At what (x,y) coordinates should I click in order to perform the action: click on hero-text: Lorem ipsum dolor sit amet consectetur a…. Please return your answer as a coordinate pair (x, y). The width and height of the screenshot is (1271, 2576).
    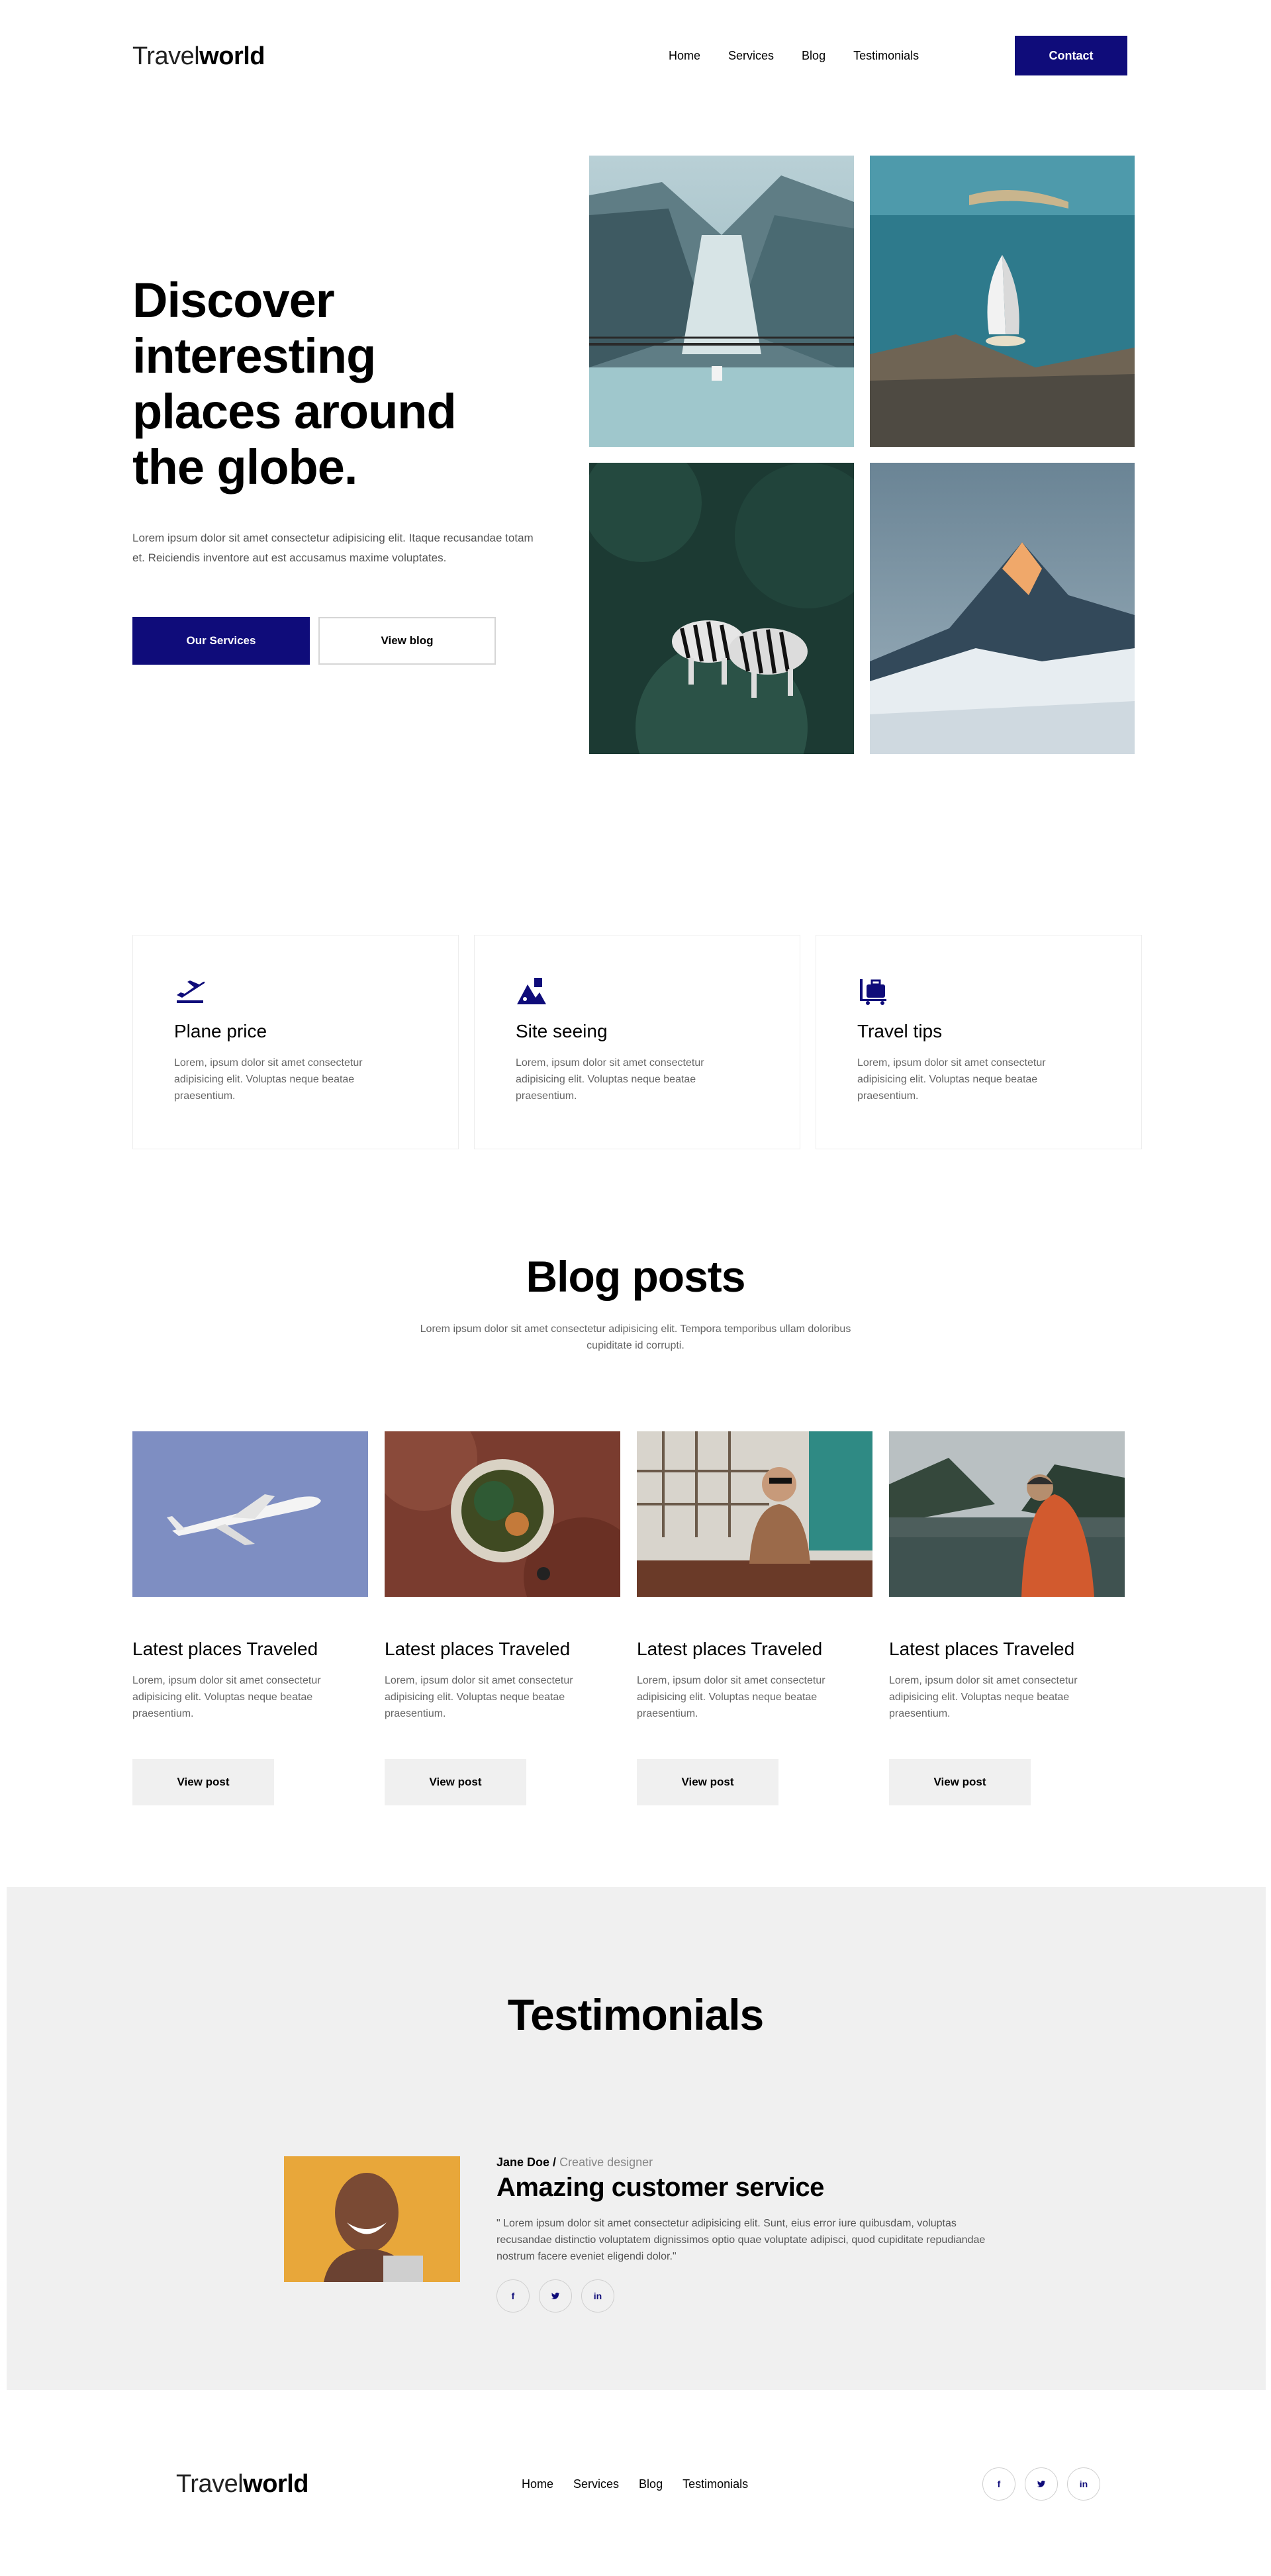
    Looking at the image, I should click on (333, 548).